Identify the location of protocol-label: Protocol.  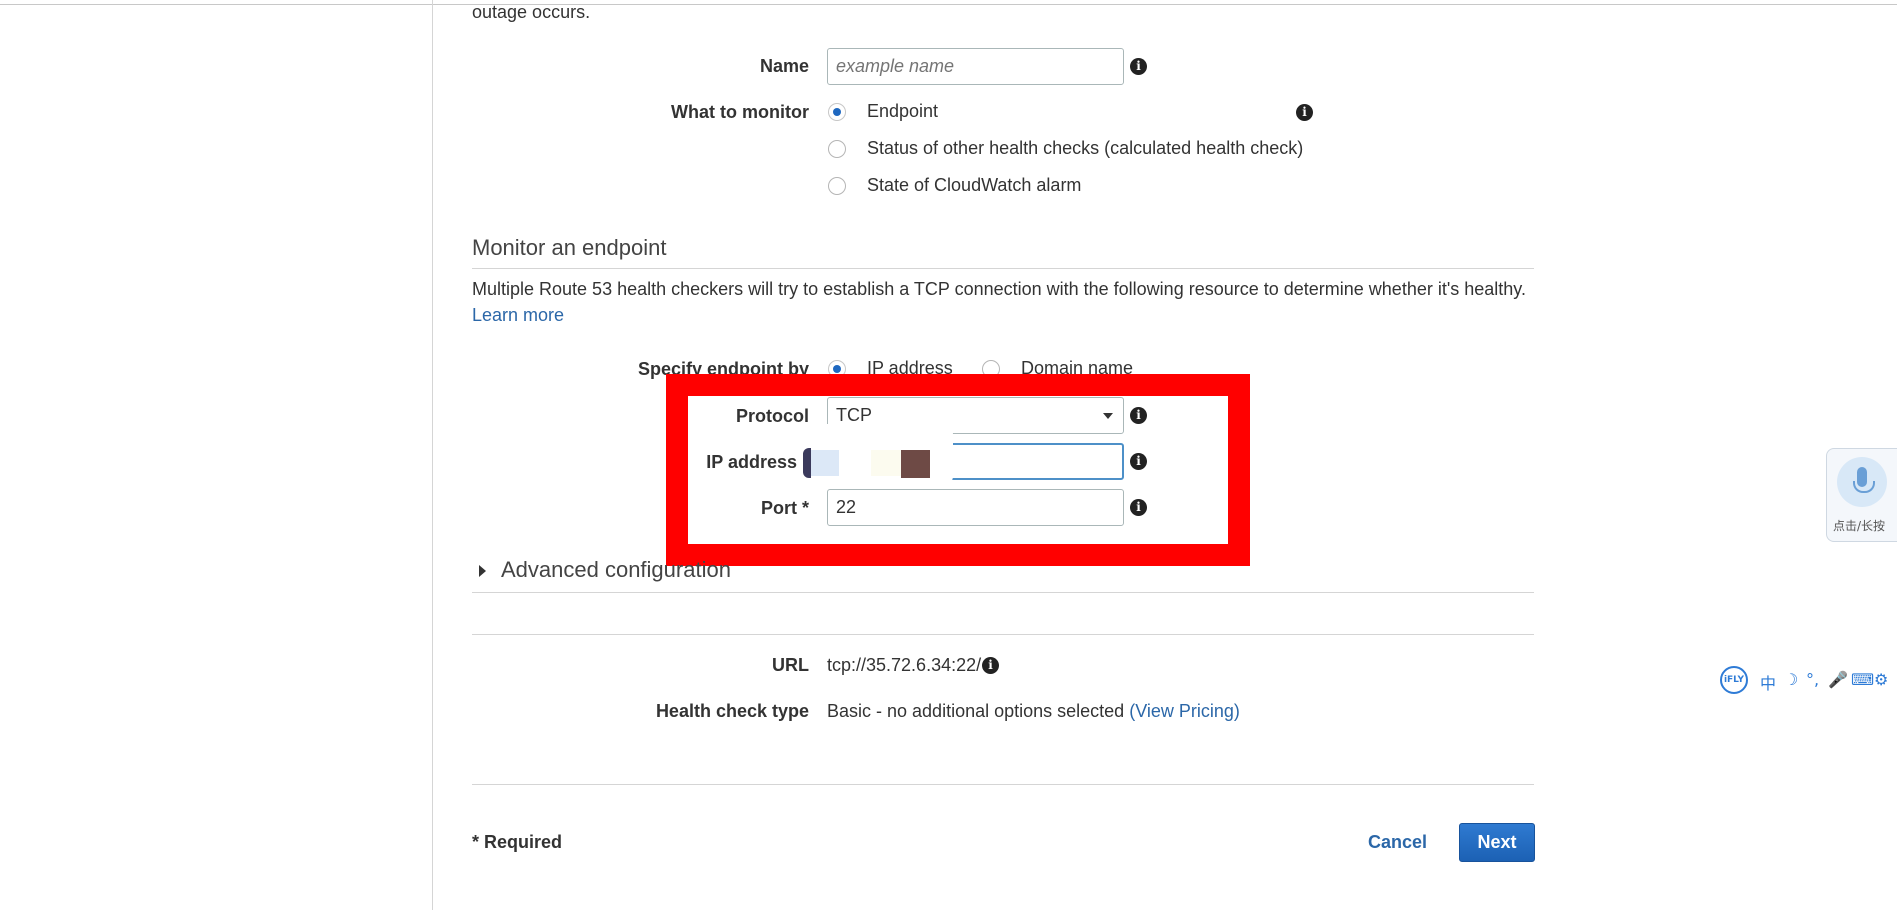
(772, 416).